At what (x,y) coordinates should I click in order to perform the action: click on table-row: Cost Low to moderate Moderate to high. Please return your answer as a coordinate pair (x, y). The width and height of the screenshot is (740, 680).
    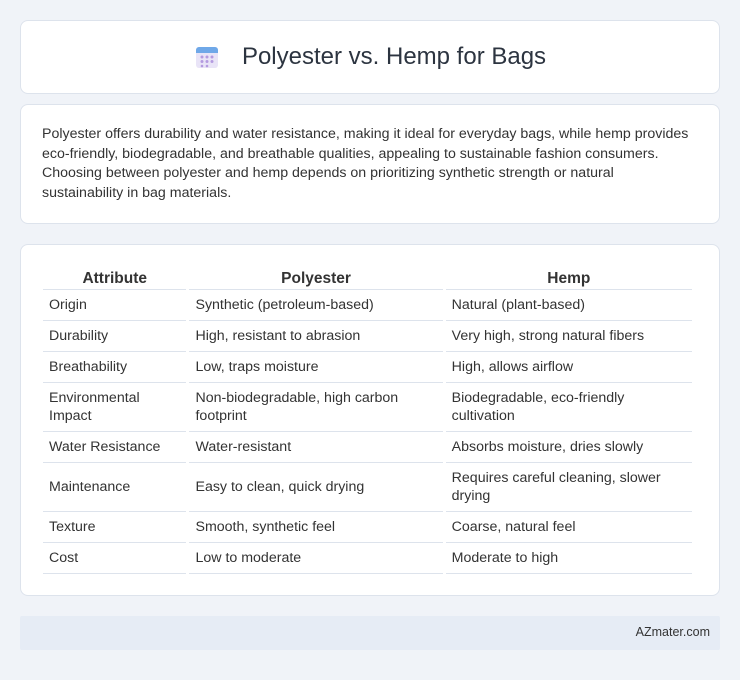
    Looking at the image, I should click on (367, 558).